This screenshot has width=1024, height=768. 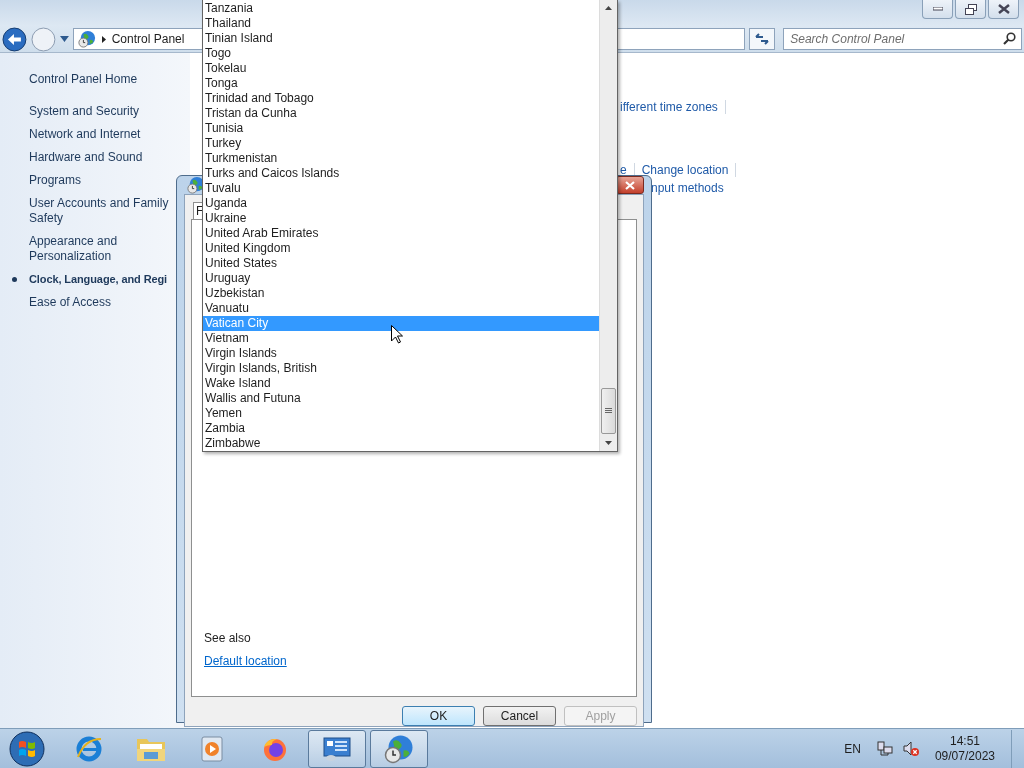 What do you see at coordinates (438, 716) in the screenshot?
I see `dialog-button: OK` at bounding box center [438, 716].